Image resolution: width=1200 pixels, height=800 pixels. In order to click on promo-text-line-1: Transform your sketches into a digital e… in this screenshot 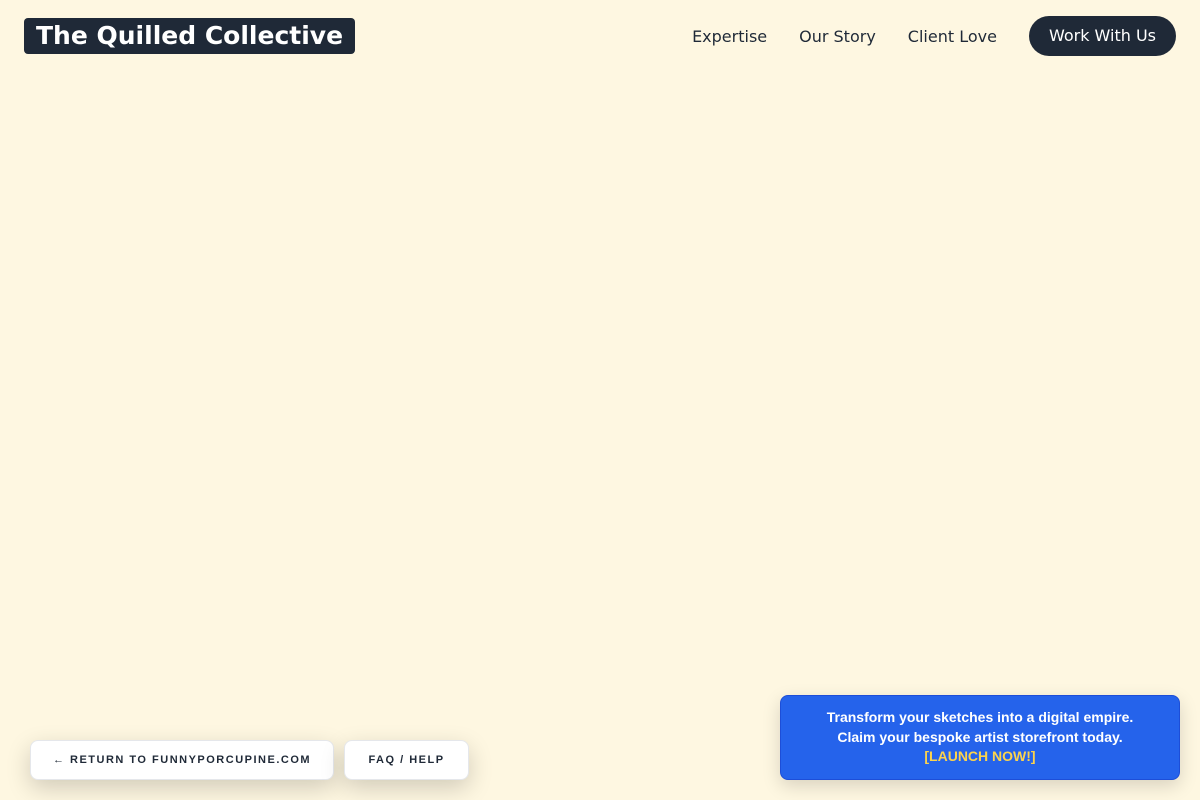, I will do `click(980, 717)`.